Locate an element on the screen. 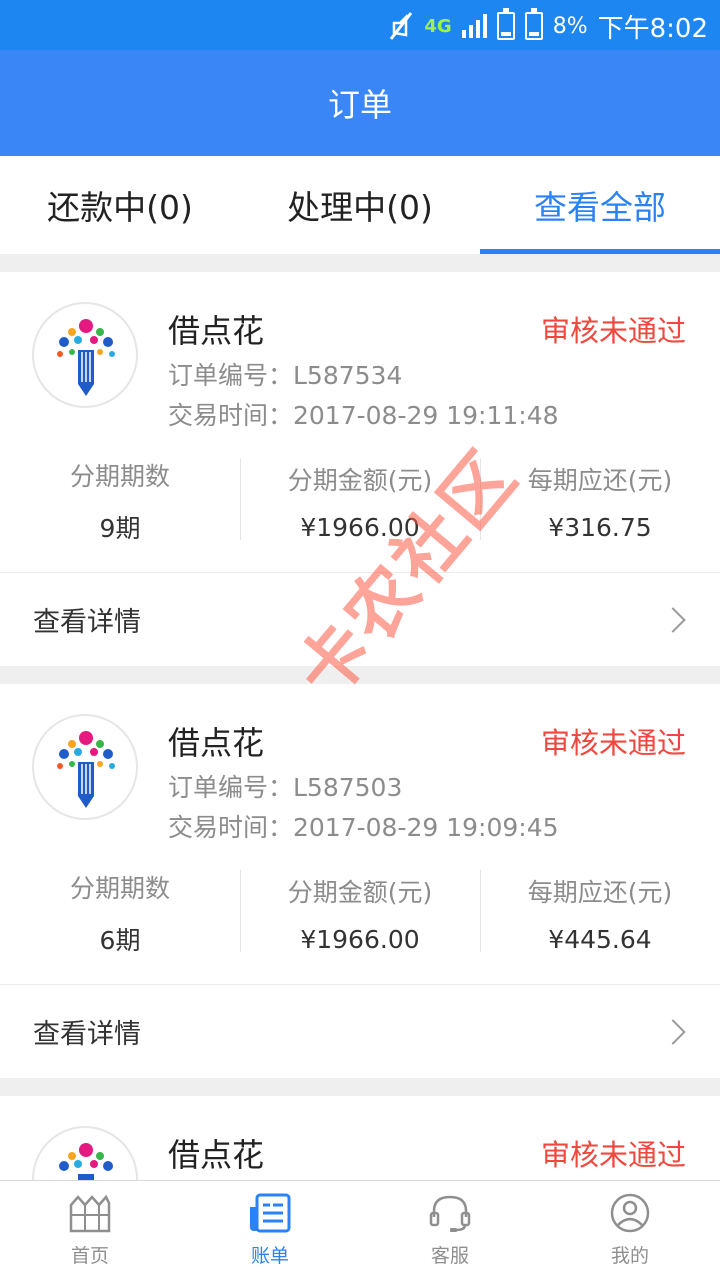 The width and height of the screenshot is (720, 1280). page-title: 订单 is located at coordinates (359, 105).